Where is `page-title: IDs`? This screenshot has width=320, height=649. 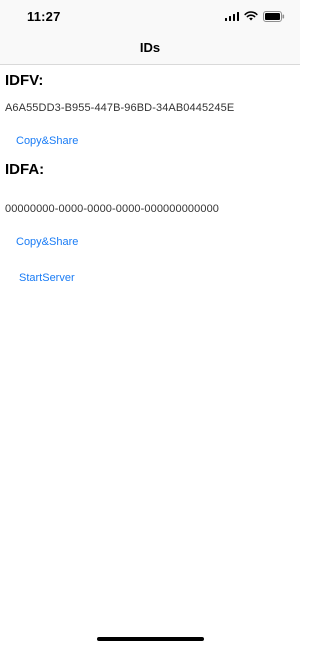 page-title: IDs is located at coordinates (150, 47).